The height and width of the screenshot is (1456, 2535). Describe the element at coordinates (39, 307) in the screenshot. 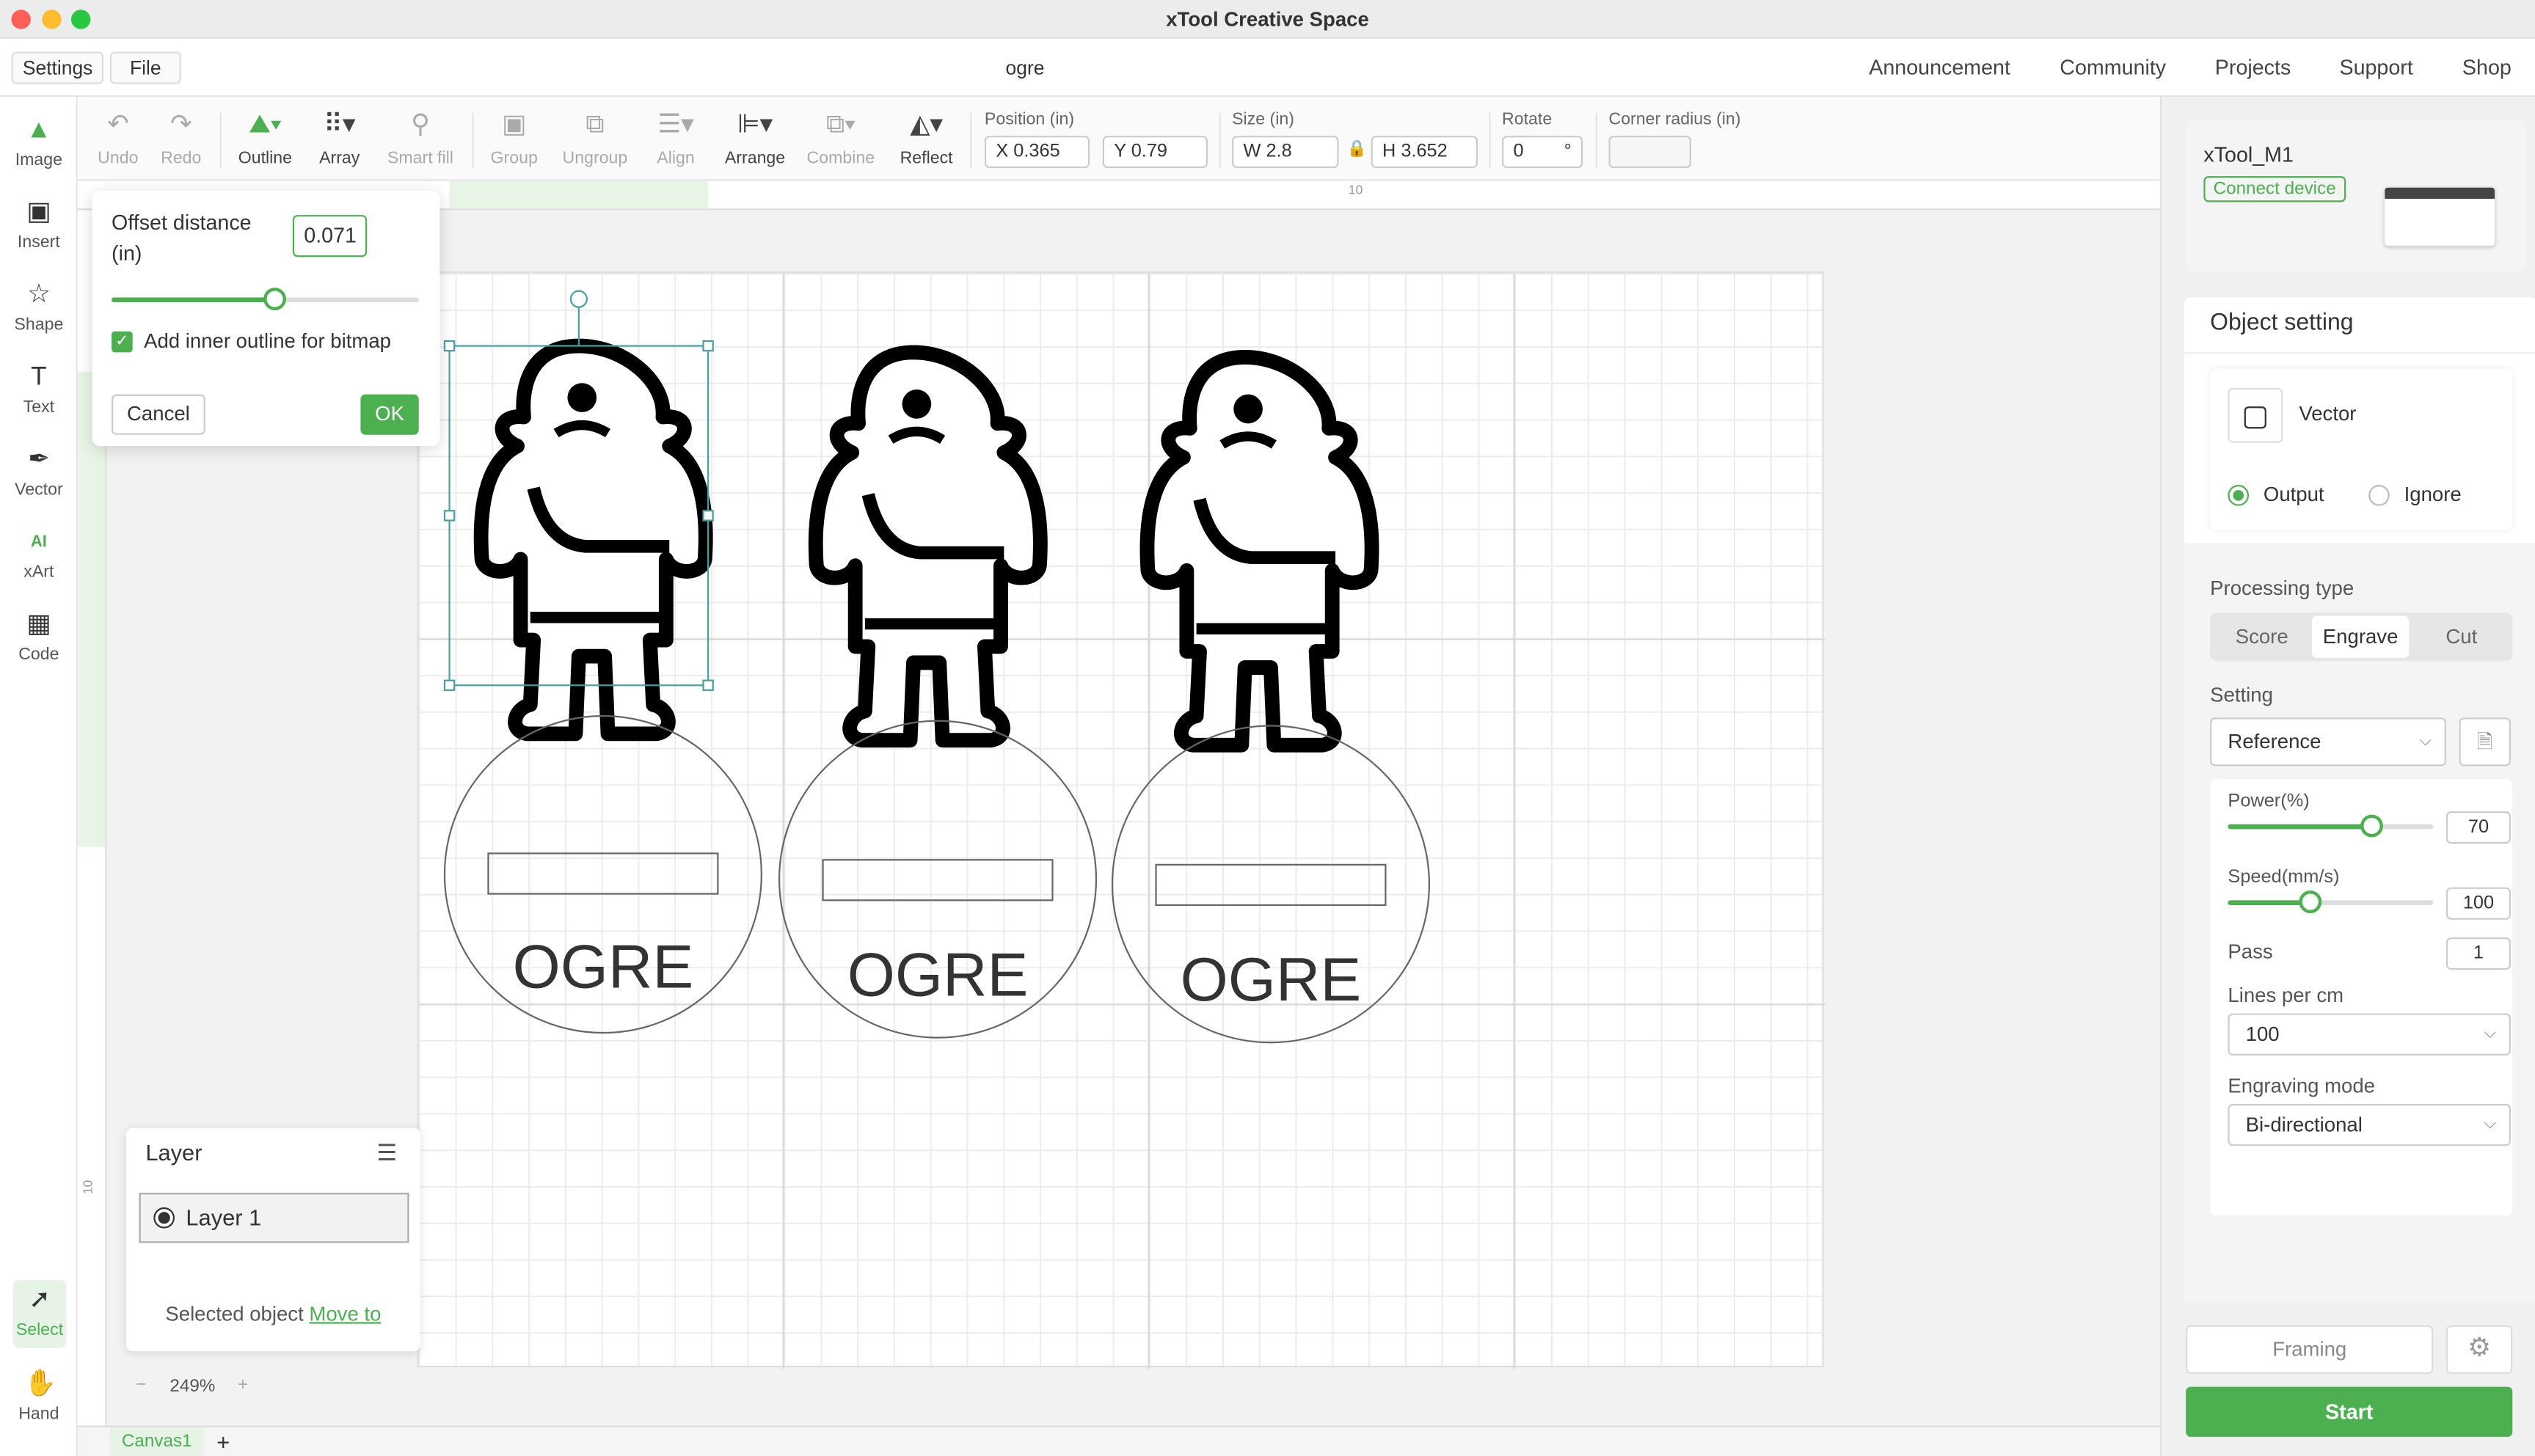

I see `tool-shape: ☆ Shape` at that location.